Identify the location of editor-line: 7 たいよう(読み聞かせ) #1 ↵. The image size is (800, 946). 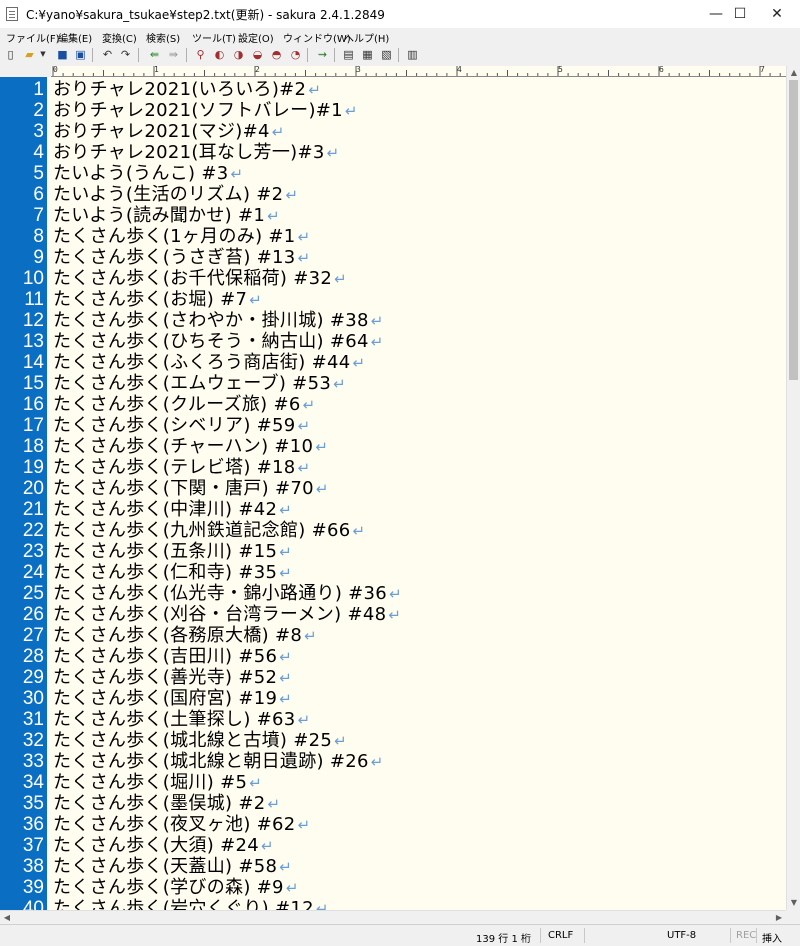
(393, 215).